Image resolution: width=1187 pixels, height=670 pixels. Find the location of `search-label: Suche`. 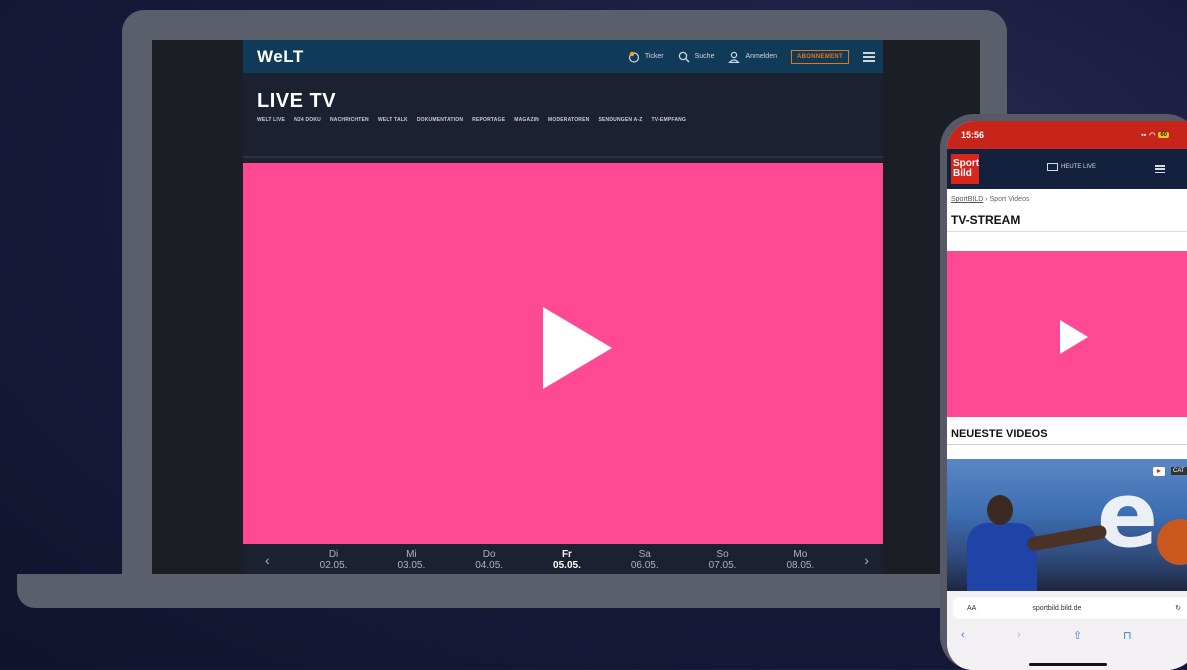

search-label: Suche is located at coordinates (704, 56).